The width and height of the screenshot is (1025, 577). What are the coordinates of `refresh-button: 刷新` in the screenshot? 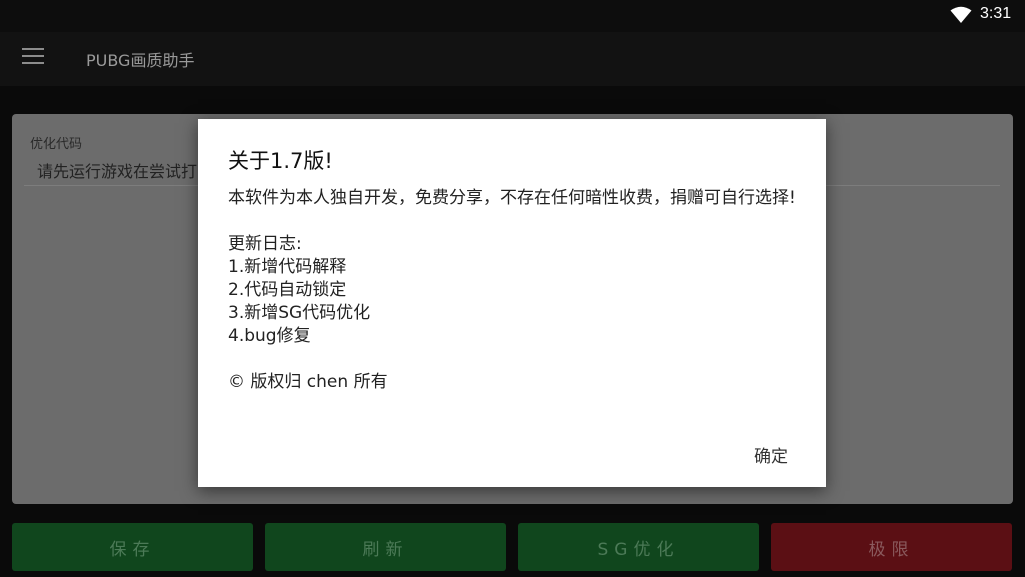 It's located at (385, 547).